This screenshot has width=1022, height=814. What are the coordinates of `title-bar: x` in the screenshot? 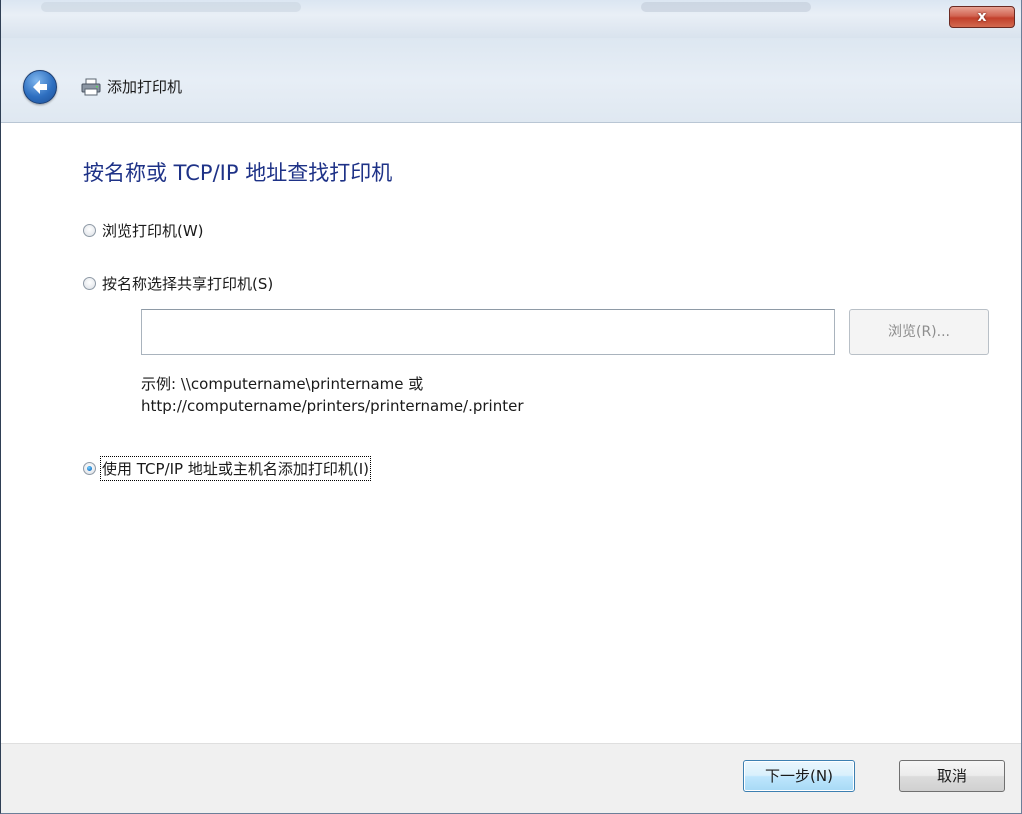 It's located at (511, 19).